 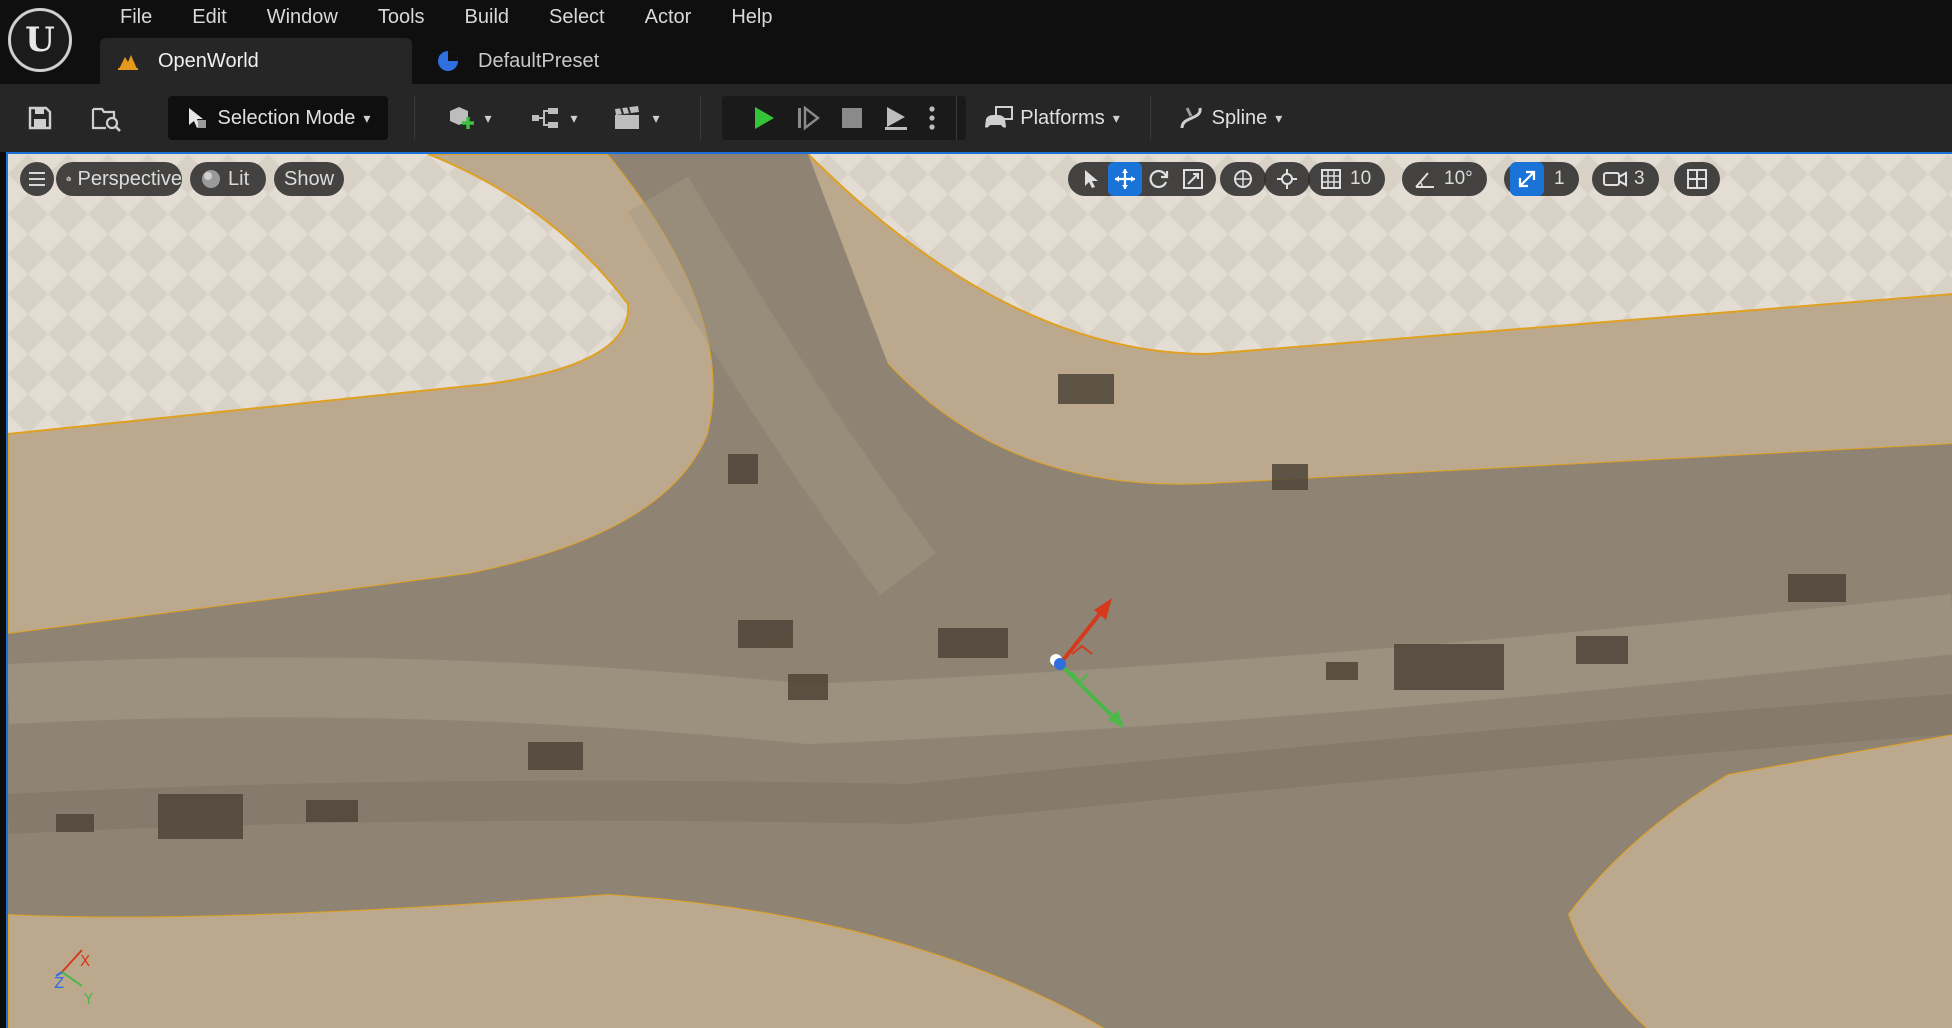 I want to click on rotation-snap-value: 10°, so click(x=1458, y=178).